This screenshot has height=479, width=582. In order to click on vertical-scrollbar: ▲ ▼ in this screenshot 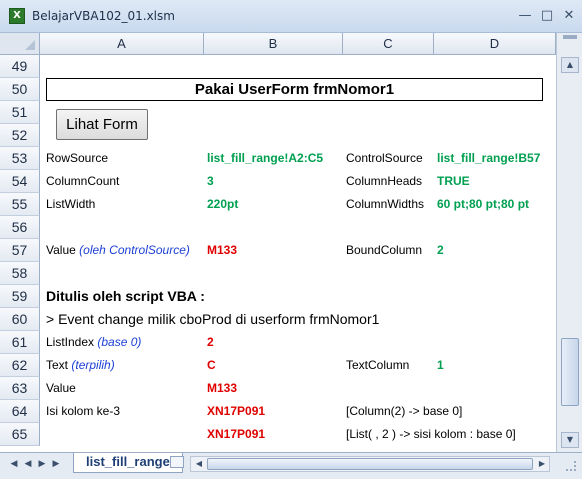, I will do `click(569, 242)`.